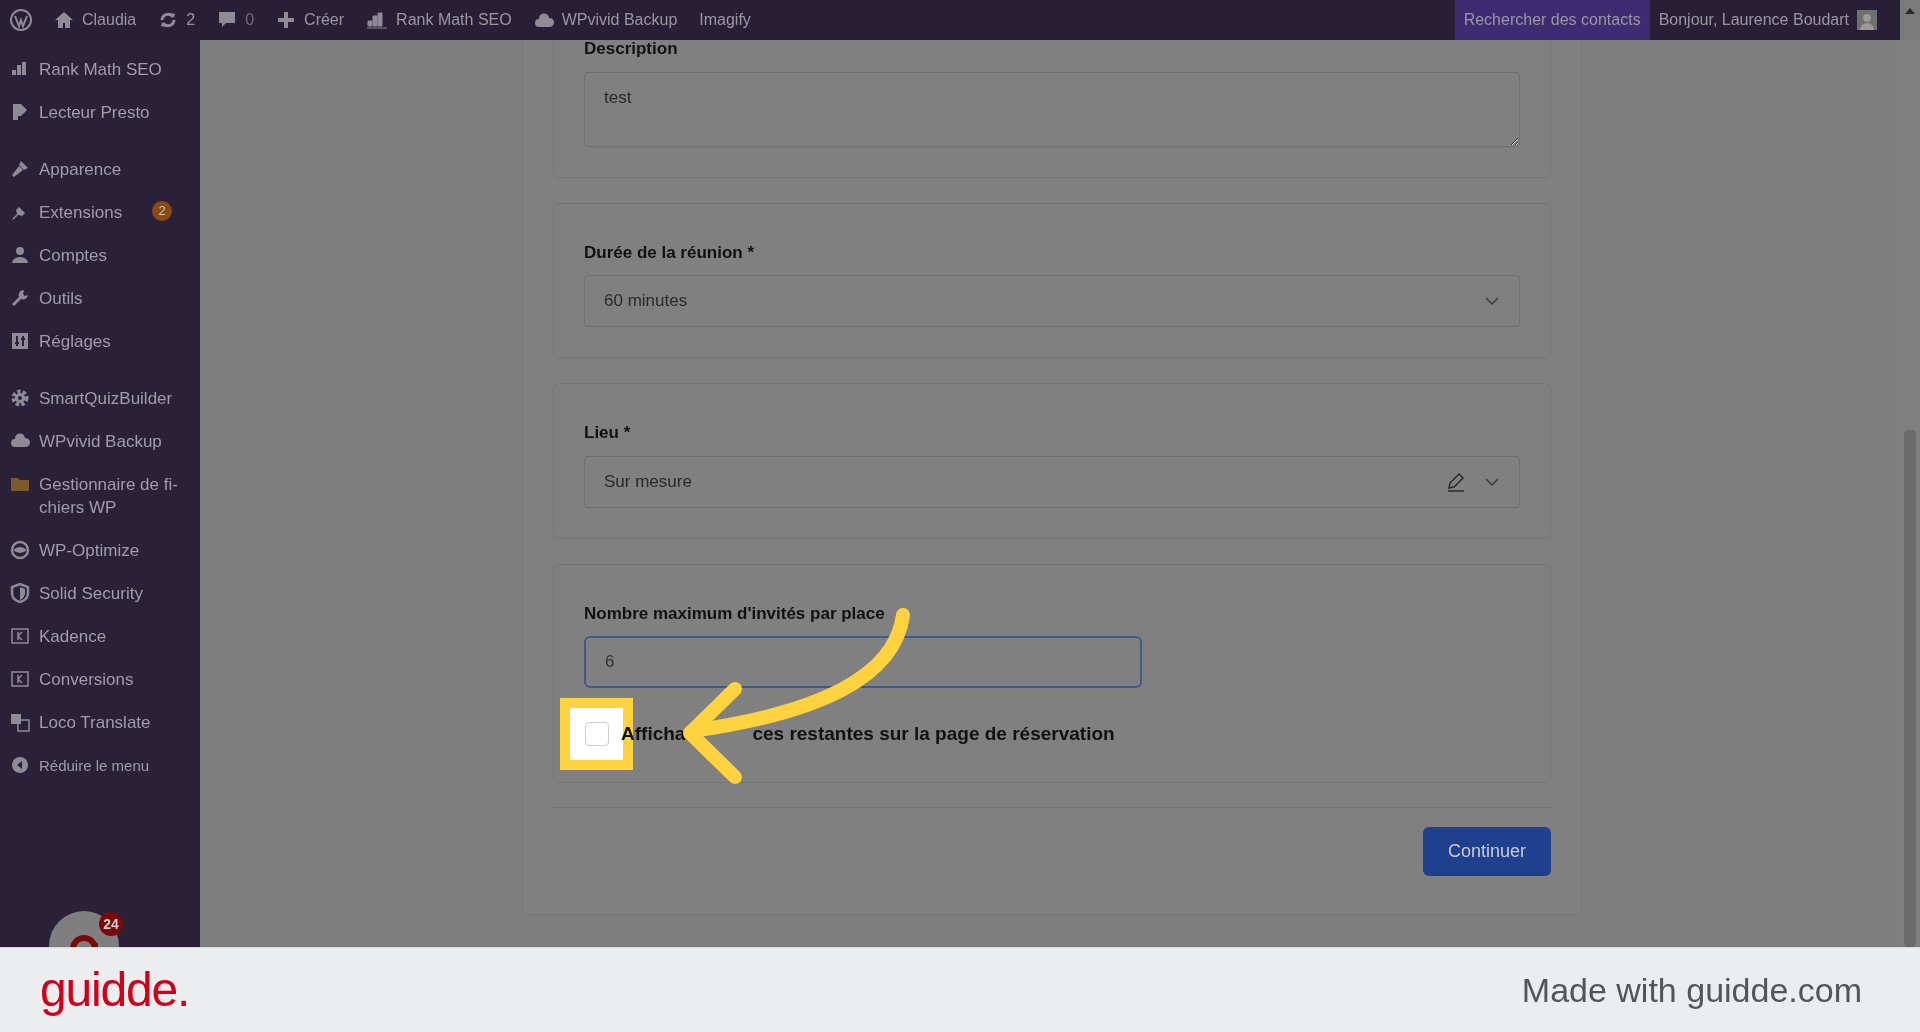 Image resolution: width=1920 pixels, height=1032 pixels. Describe the element at coordinates (100, 255) in the screenshot. I see `sidebar-item: Comptes` at that location.